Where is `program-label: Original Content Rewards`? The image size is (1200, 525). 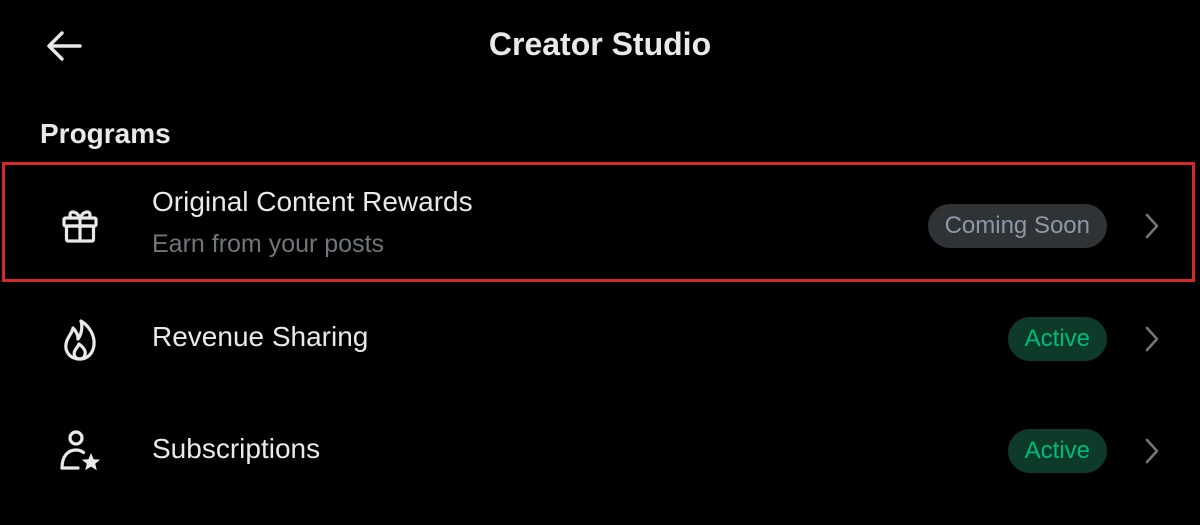
program-label: Original Content Rewards is located at coordinates (312, 201).